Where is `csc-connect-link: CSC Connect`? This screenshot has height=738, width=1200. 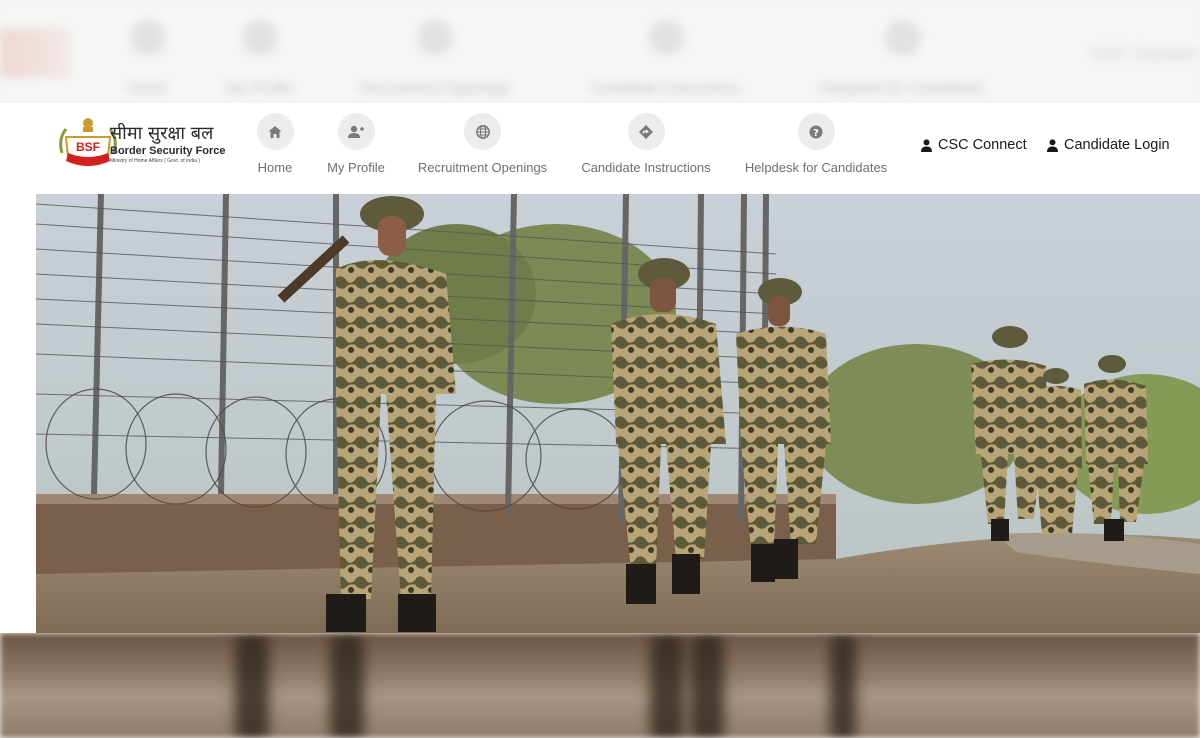
csc-connect-link: CSC Connect is located at coordinates (974, 145).